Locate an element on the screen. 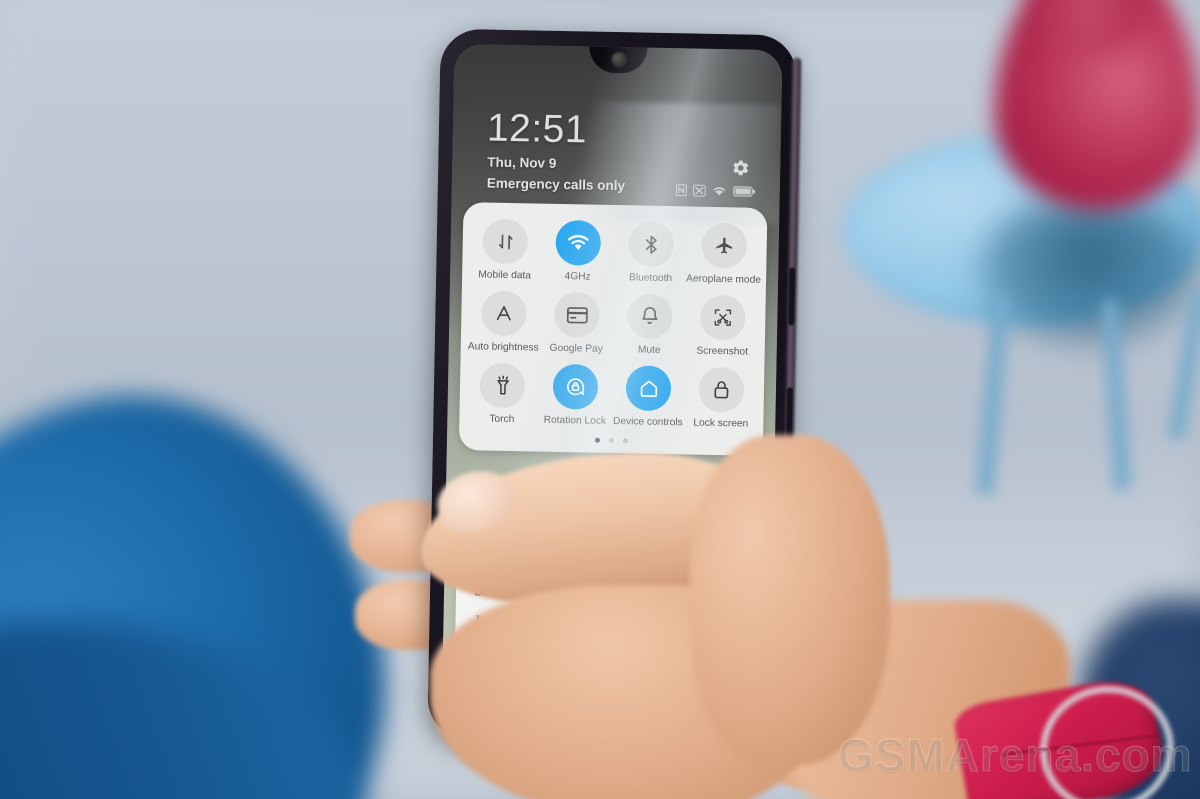 The height and width of the screenshot is (799, 1200). tile-label: Rotation Lock is located at coordinates (575, 421).